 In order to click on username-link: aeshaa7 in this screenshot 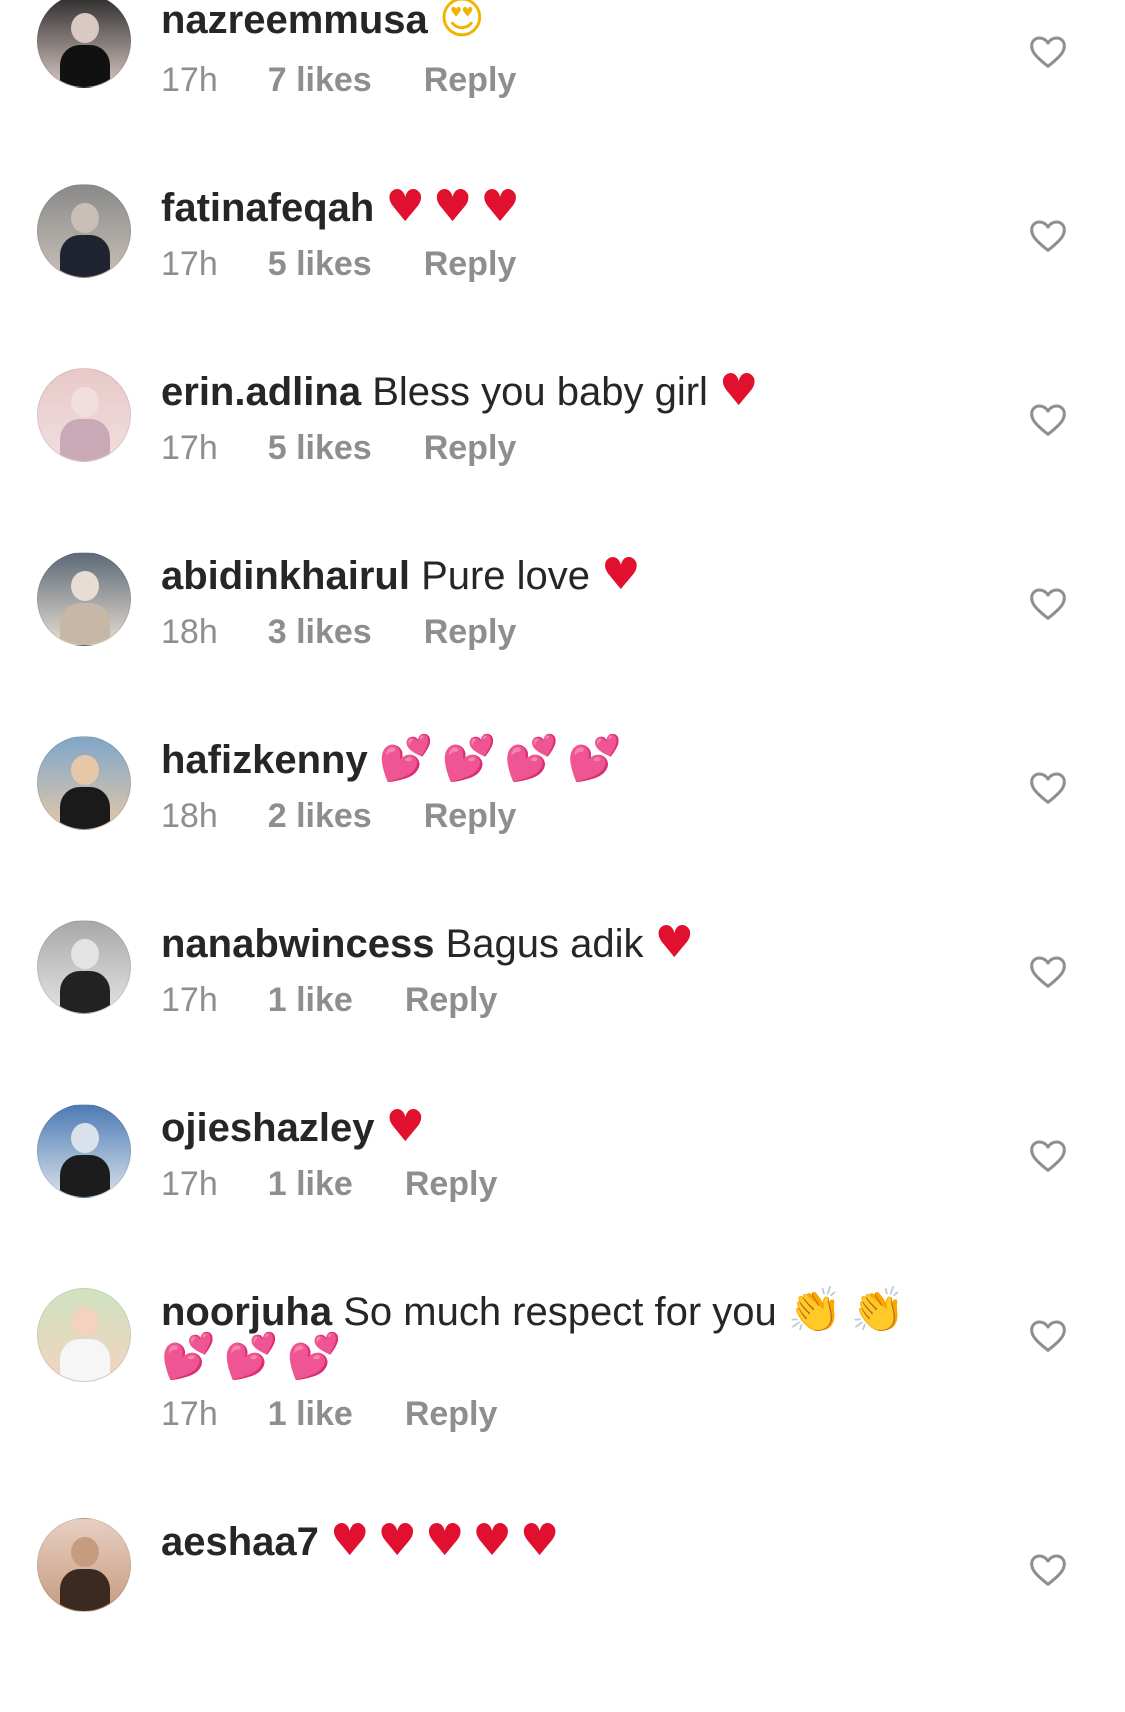, I will do `click(240, 1542)`.